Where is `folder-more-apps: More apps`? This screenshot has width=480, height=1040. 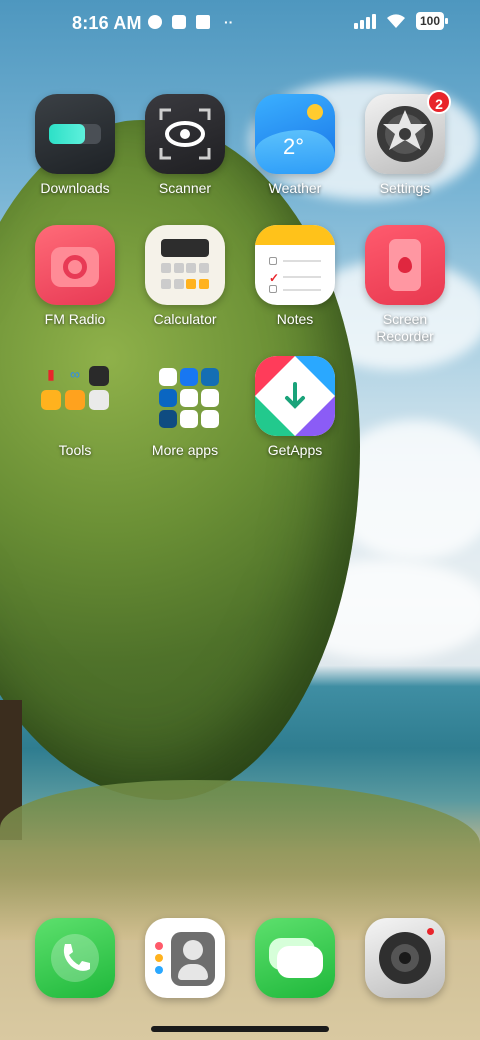 folder-more-apps: More apps is located at coordinates (185, 407).